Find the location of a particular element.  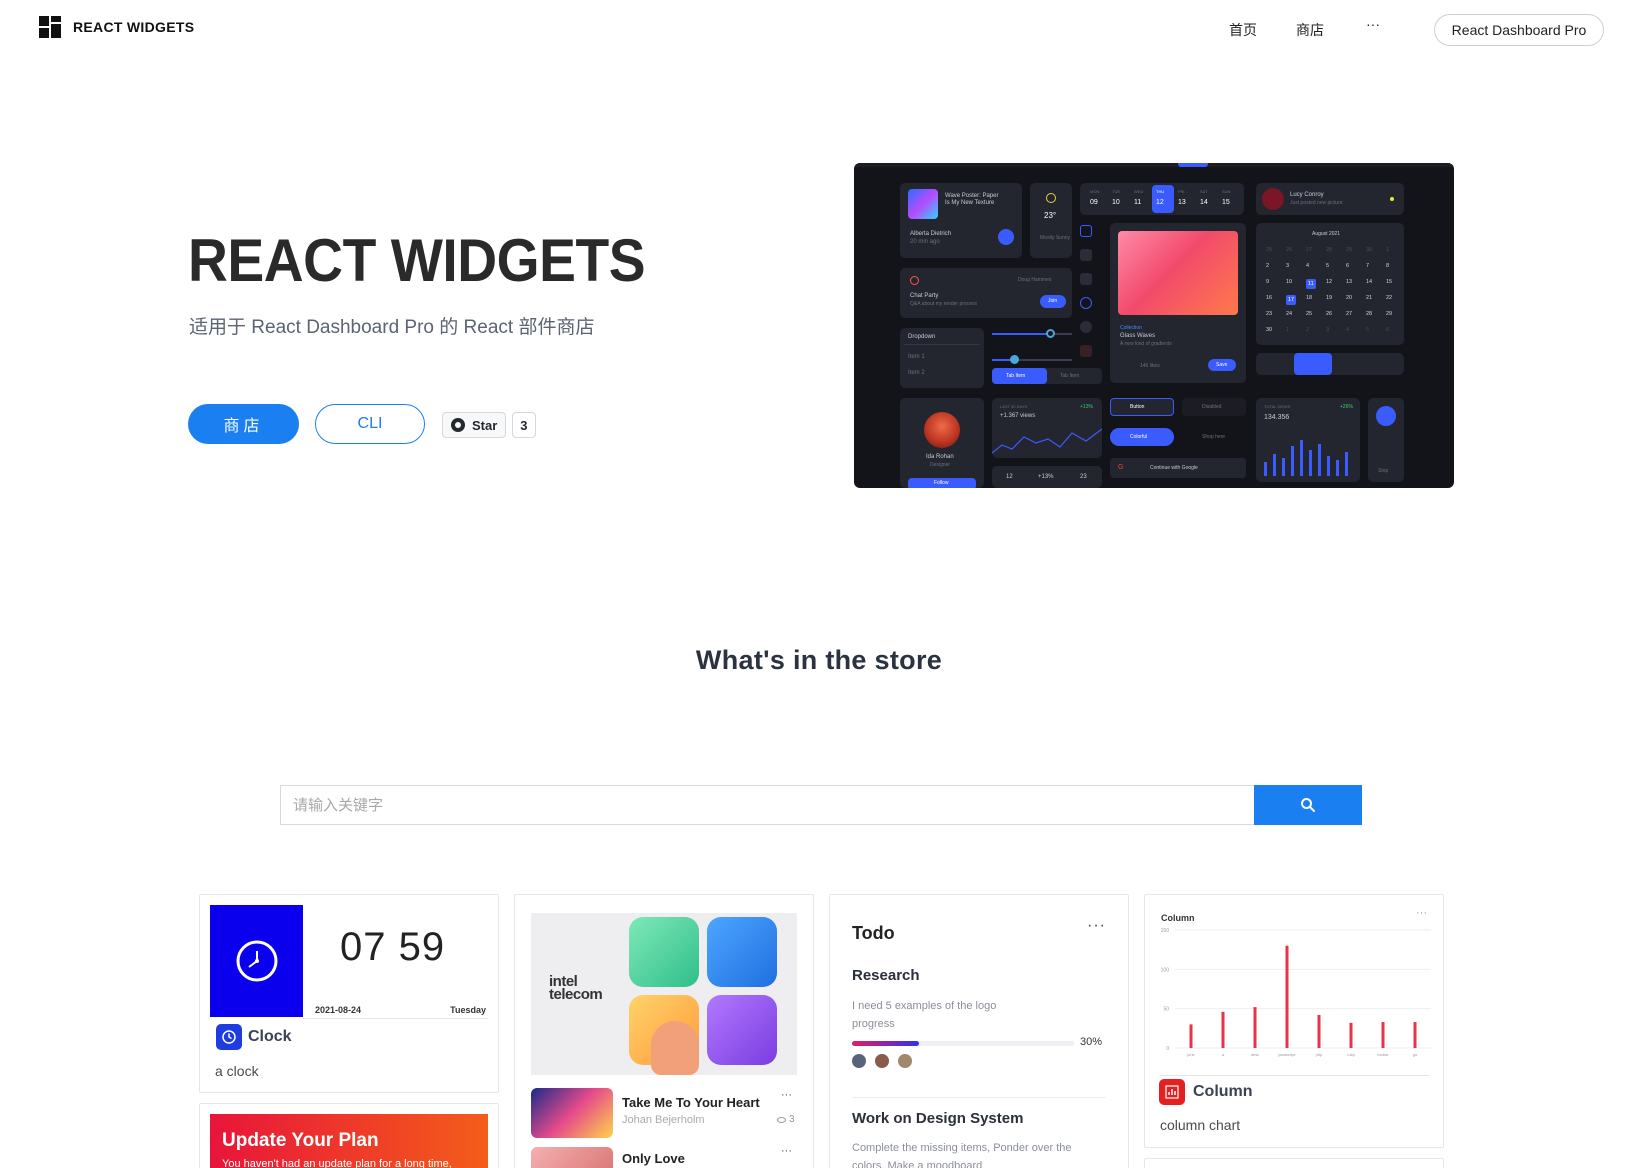

clock-widget-icon is located at coordinates (229, 1037).